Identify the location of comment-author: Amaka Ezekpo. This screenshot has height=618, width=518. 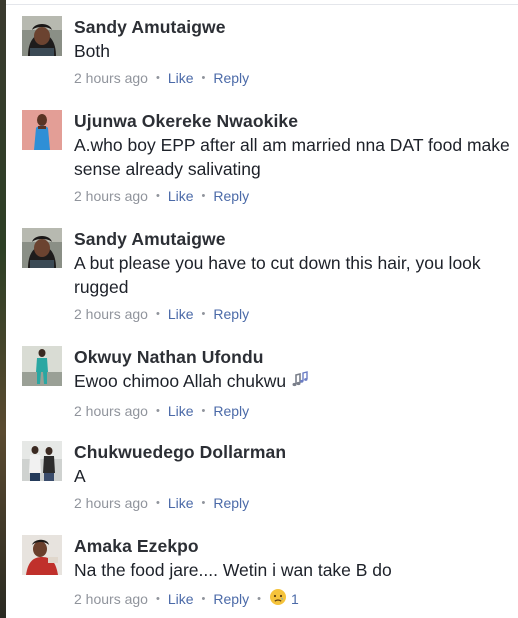
(292, 546).